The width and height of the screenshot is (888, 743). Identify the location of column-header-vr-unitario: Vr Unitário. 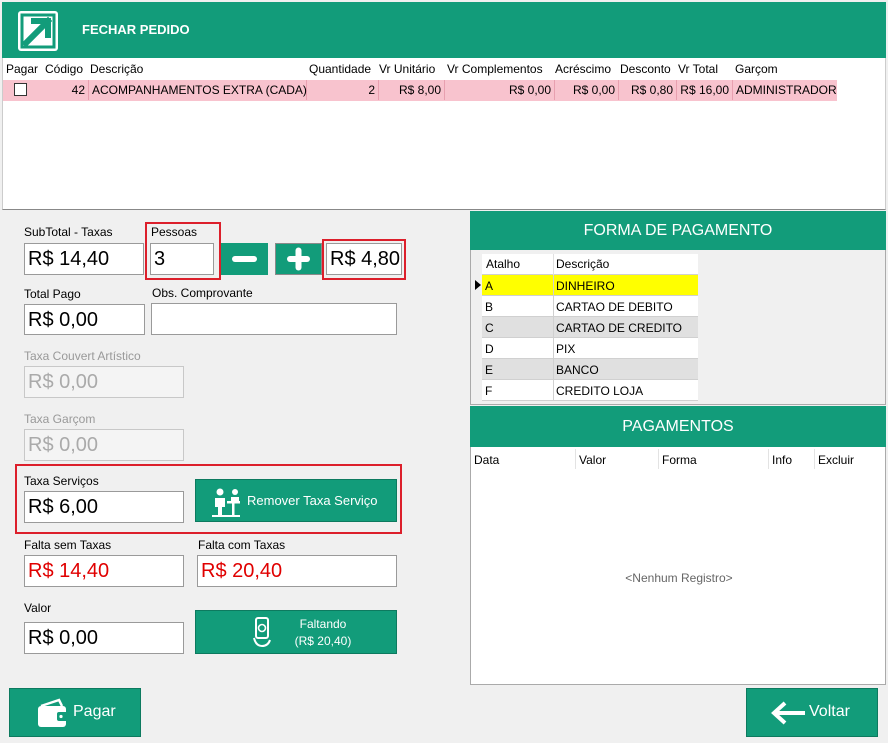
(407, 69).